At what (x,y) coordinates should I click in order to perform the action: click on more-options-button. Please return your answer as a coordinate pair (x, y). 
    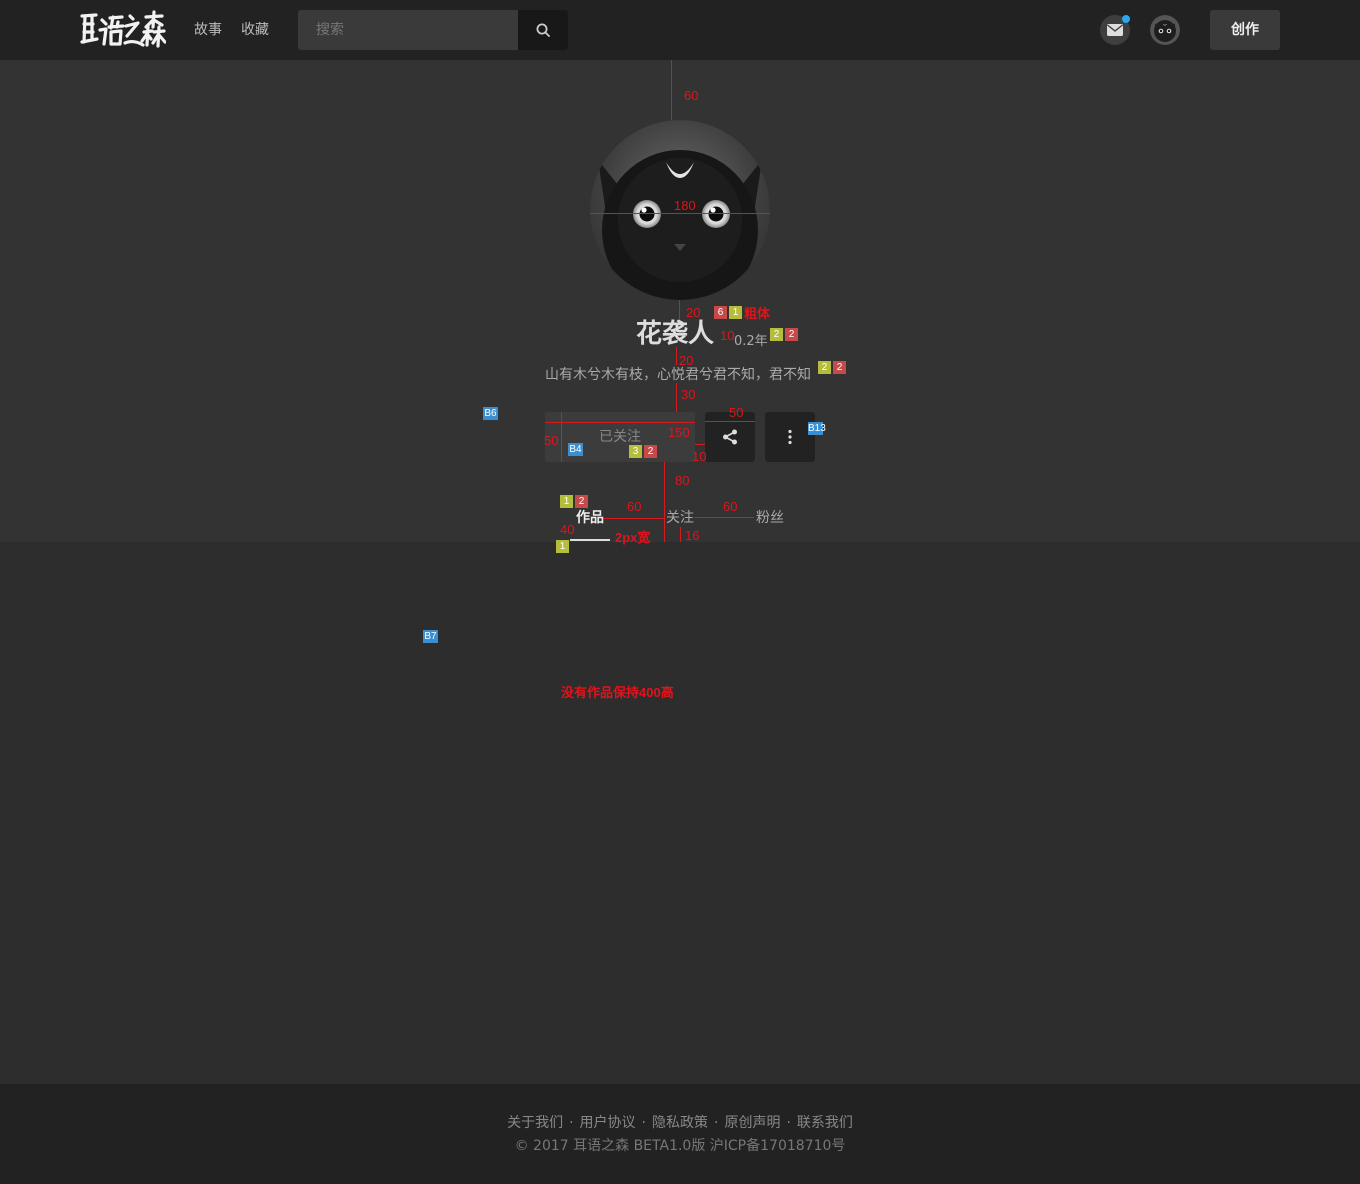
    Looking at the image, I should click on (790, 437).